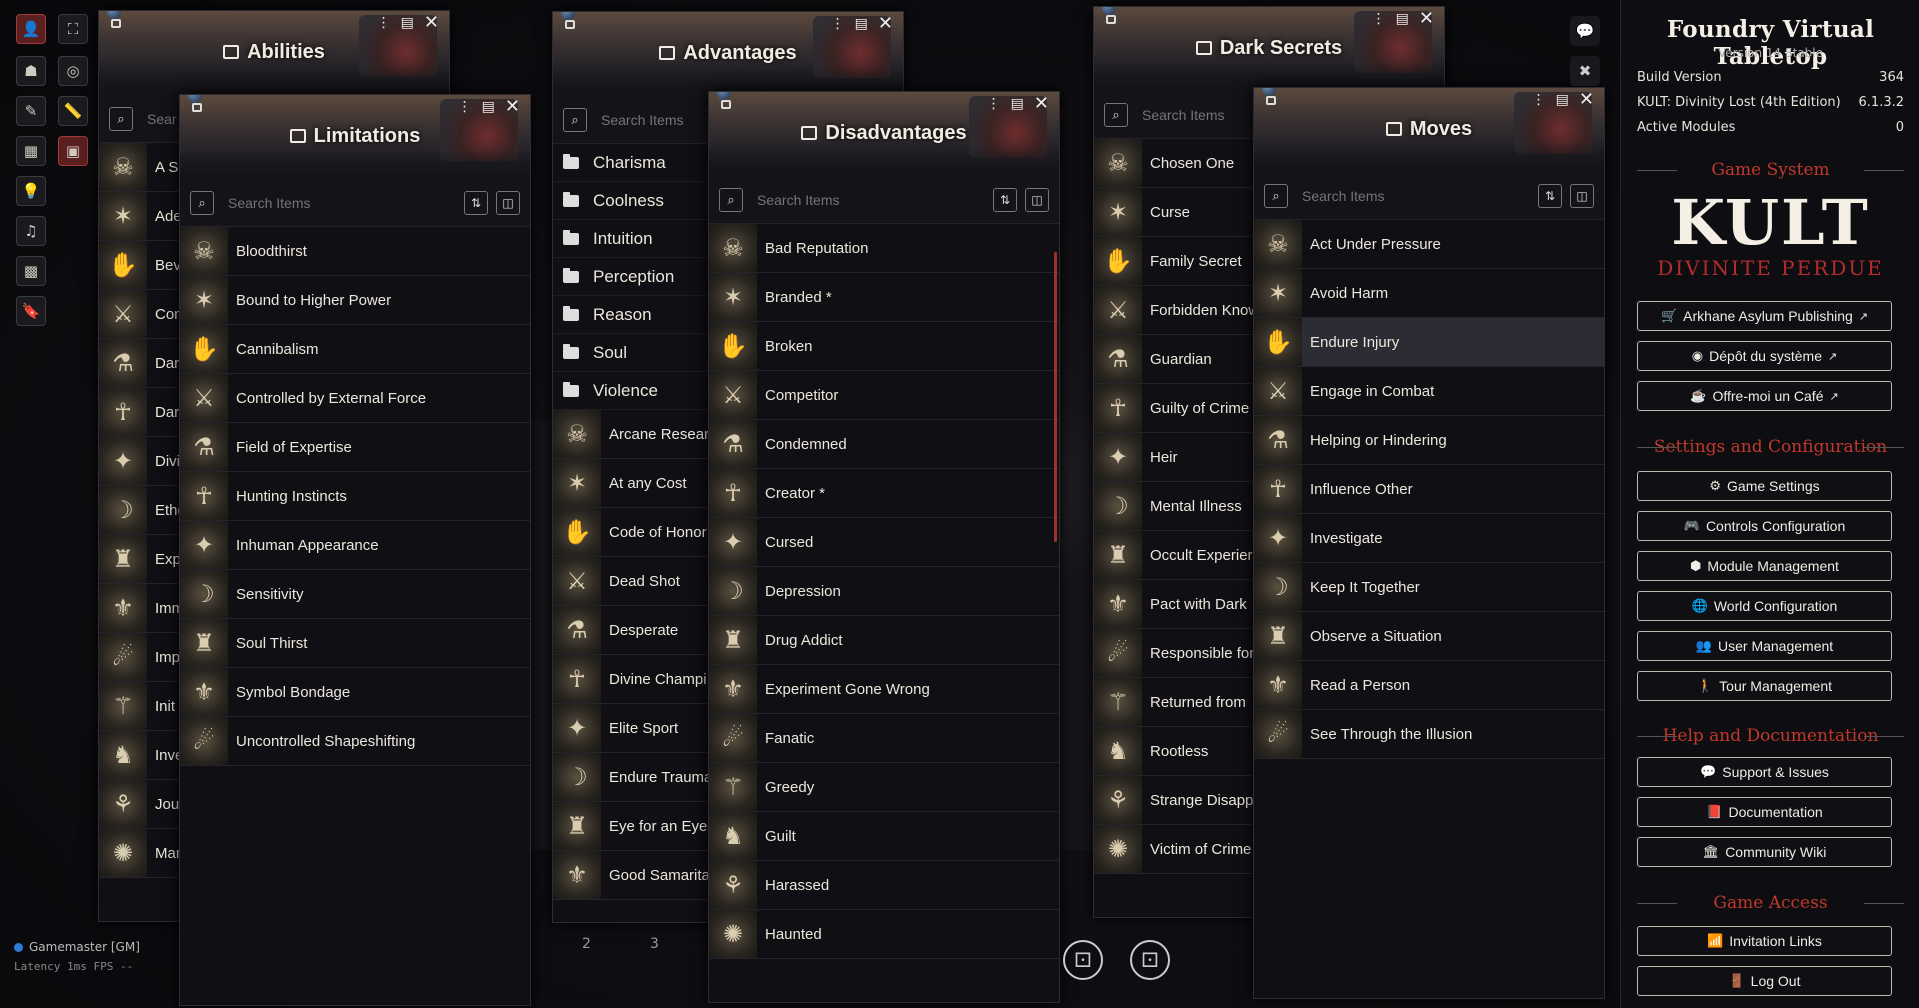 The width and height of the screenshot is (1919, 1008). I want to click on target-icon: ◎, so click(73, 71).